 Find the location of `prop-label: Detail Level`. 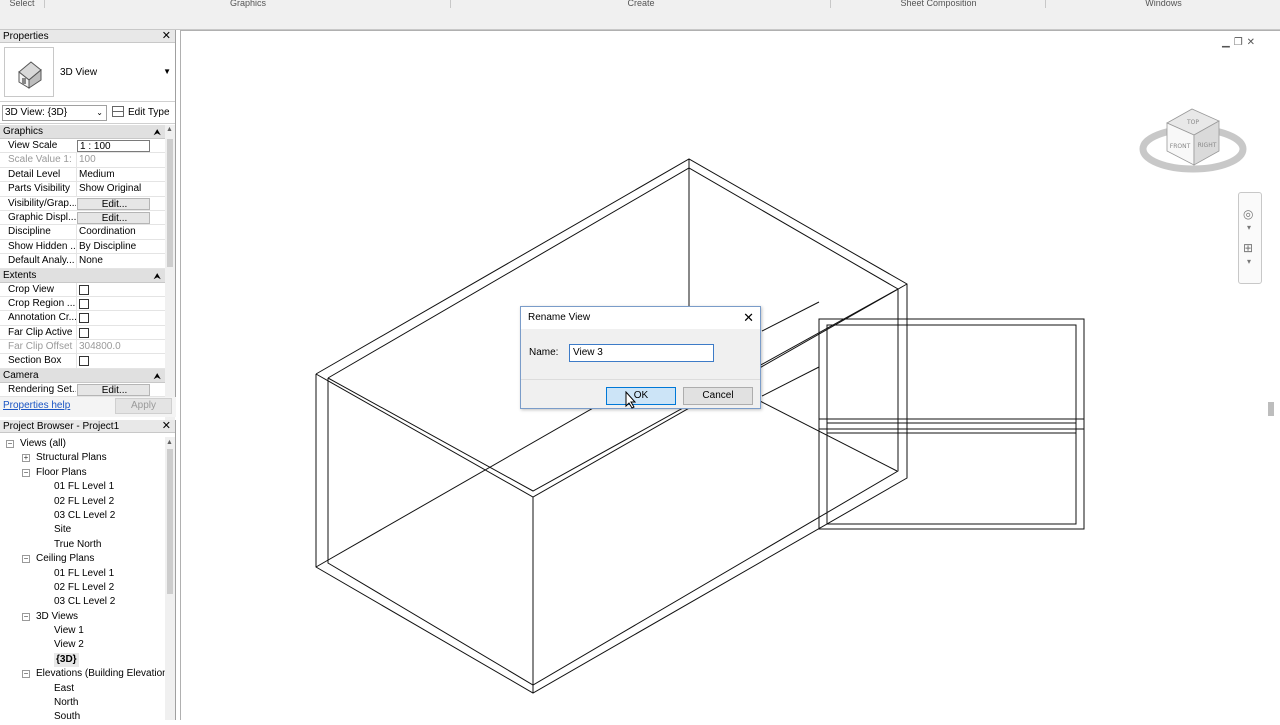

prop-label: Detail Level is located at coordinates (34, 174).